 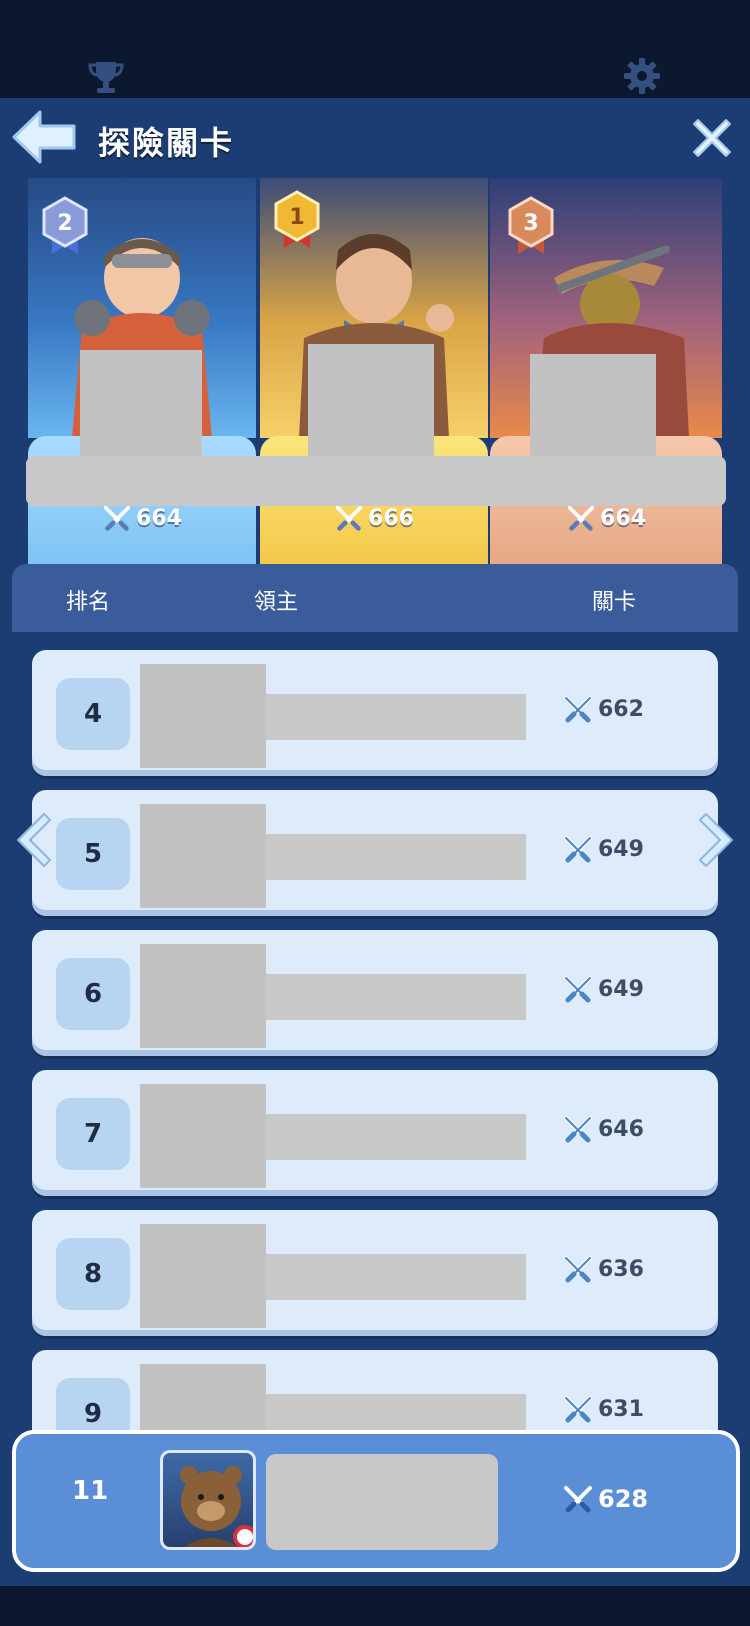 What do you see at coordinates (93, 1405) in the screenshot?
I see `row-rank: 9` at bounding box center [93, 1405].